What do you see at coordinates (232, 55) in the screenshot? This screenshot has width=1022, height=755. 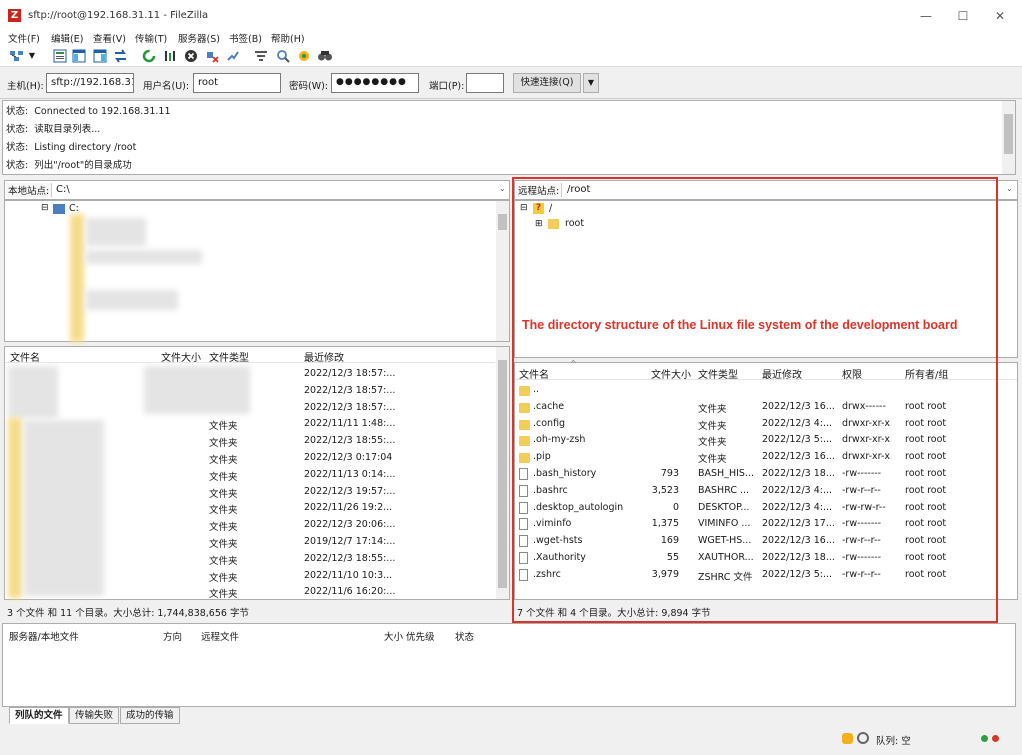 I see `reconnect-icon` at bounding box center [232, 55].